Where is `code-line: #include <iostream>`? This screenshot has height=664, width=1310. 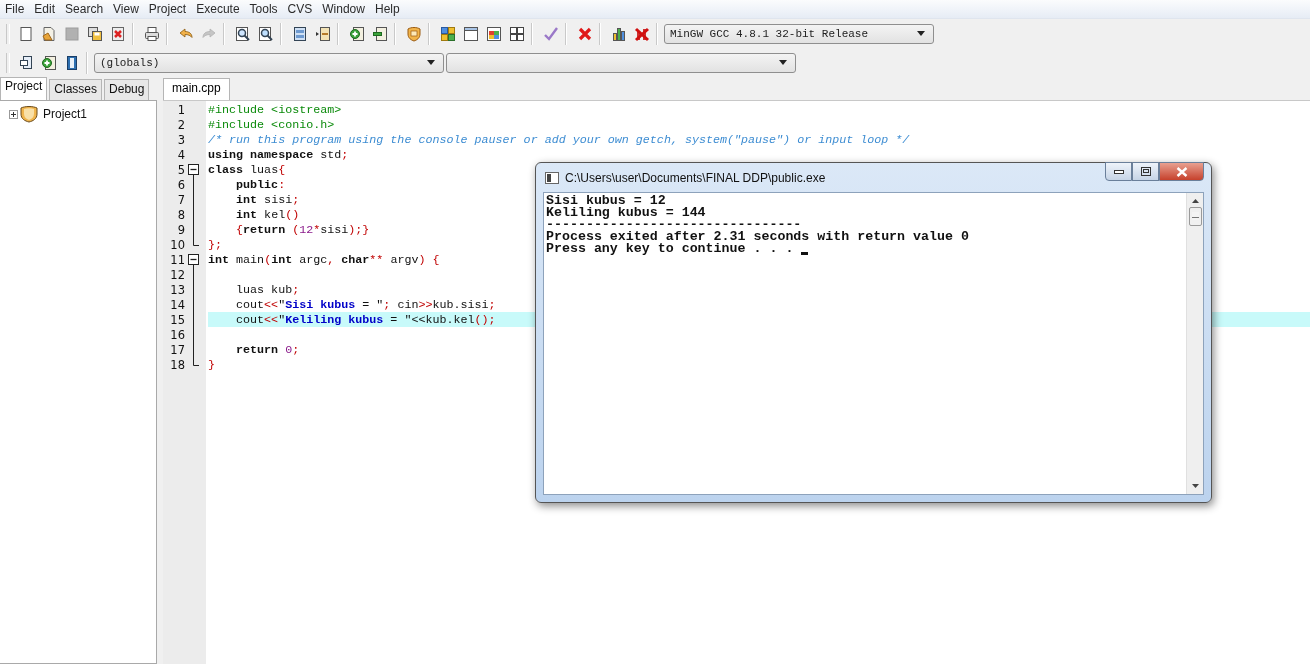
code-line: #include <iostream> is located at coordinates (275, 109).